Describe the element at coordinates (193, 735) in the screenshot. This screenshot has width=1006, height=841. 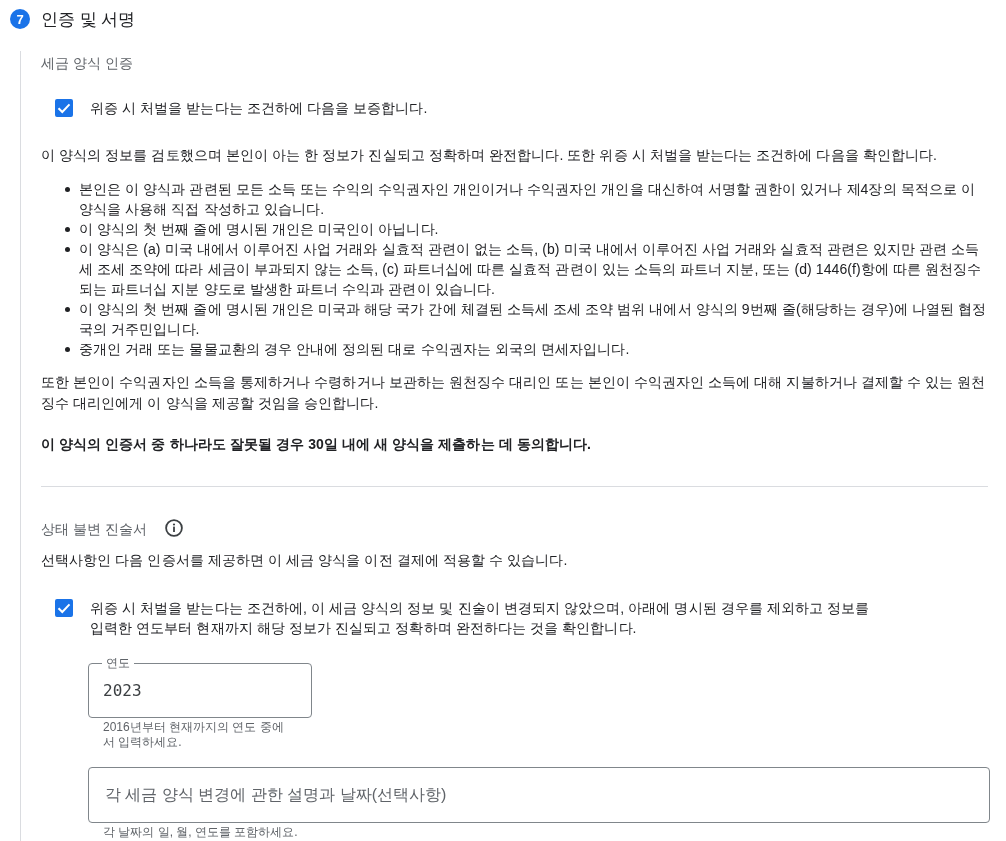
I see `helper-text: 2016년부터 현재까지의 연도 중에서 입력하세요.` at that location.